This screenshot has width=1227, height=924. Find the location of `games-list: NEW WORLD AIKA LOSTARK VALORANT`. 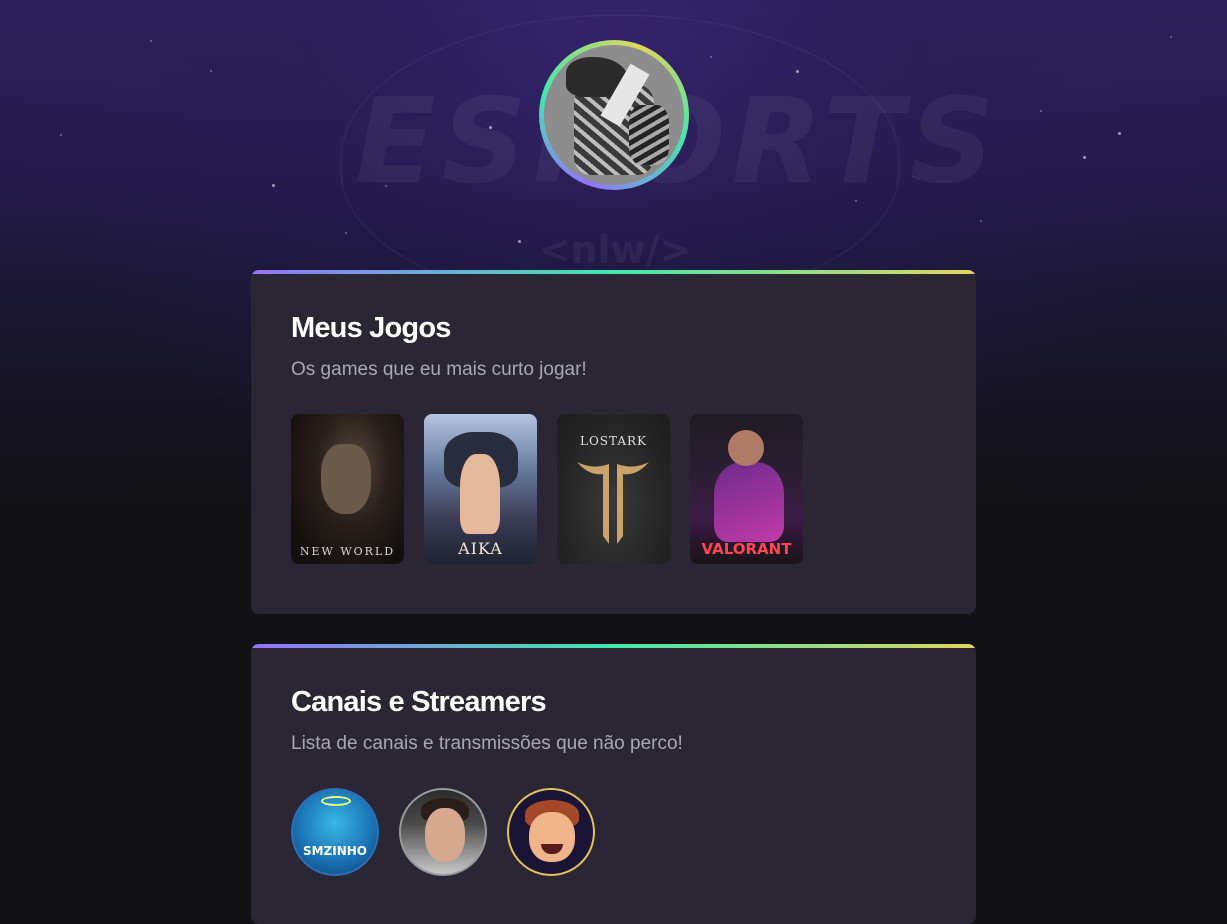

games-list: NEW WORLD AIKA LOSTARK VALORANT is located at coordinates (613, 489).